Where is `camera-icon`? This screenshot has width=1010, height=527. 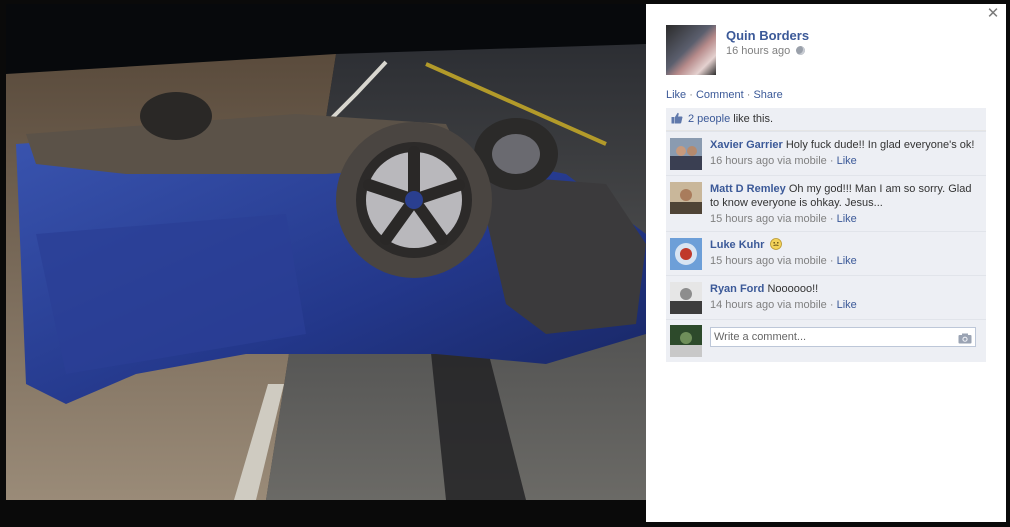 camera-icon is located at coordinates (965, 338).